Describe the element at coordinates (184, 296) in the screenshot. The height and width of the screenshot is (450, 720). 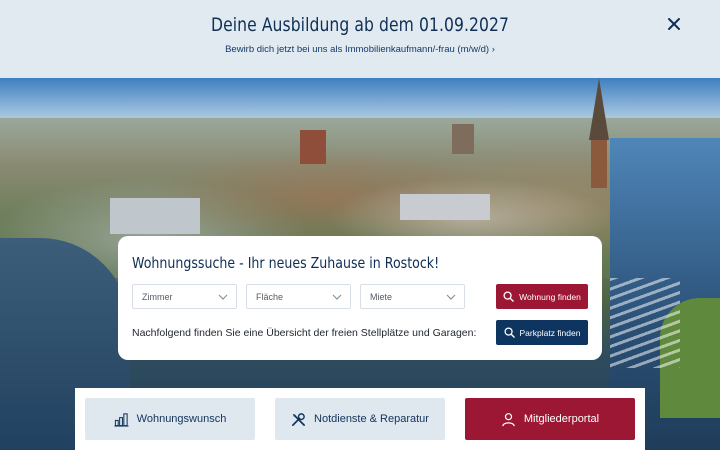
I see `rooms-select: Zimmer` at that location.